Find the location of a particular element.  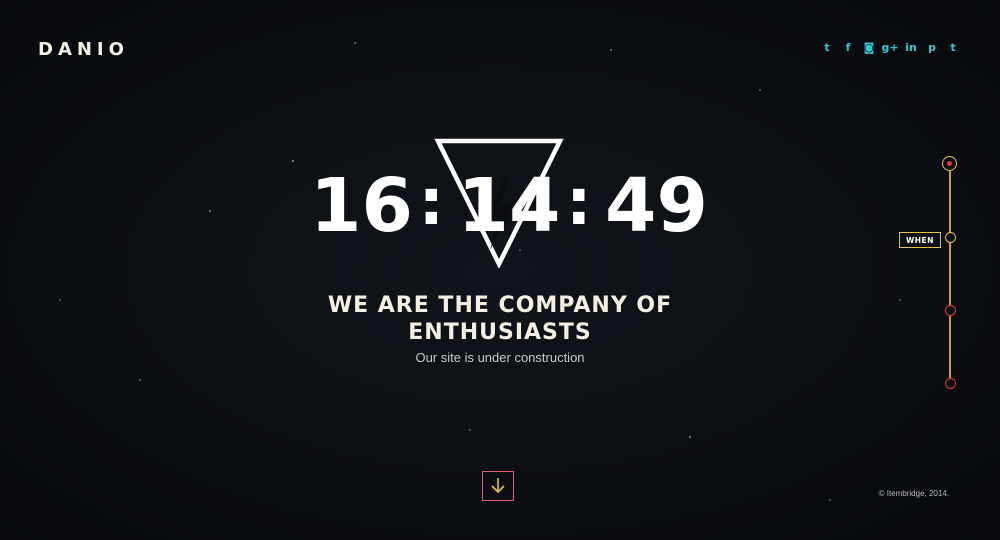

timeline-label-when: WHEN is located at coordinates (920, 240).